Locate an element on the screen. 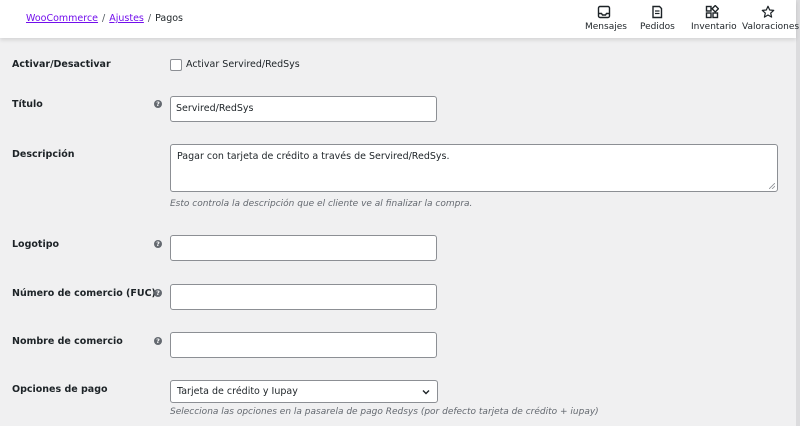  inventory-icon is located at coordinates (712, 12).